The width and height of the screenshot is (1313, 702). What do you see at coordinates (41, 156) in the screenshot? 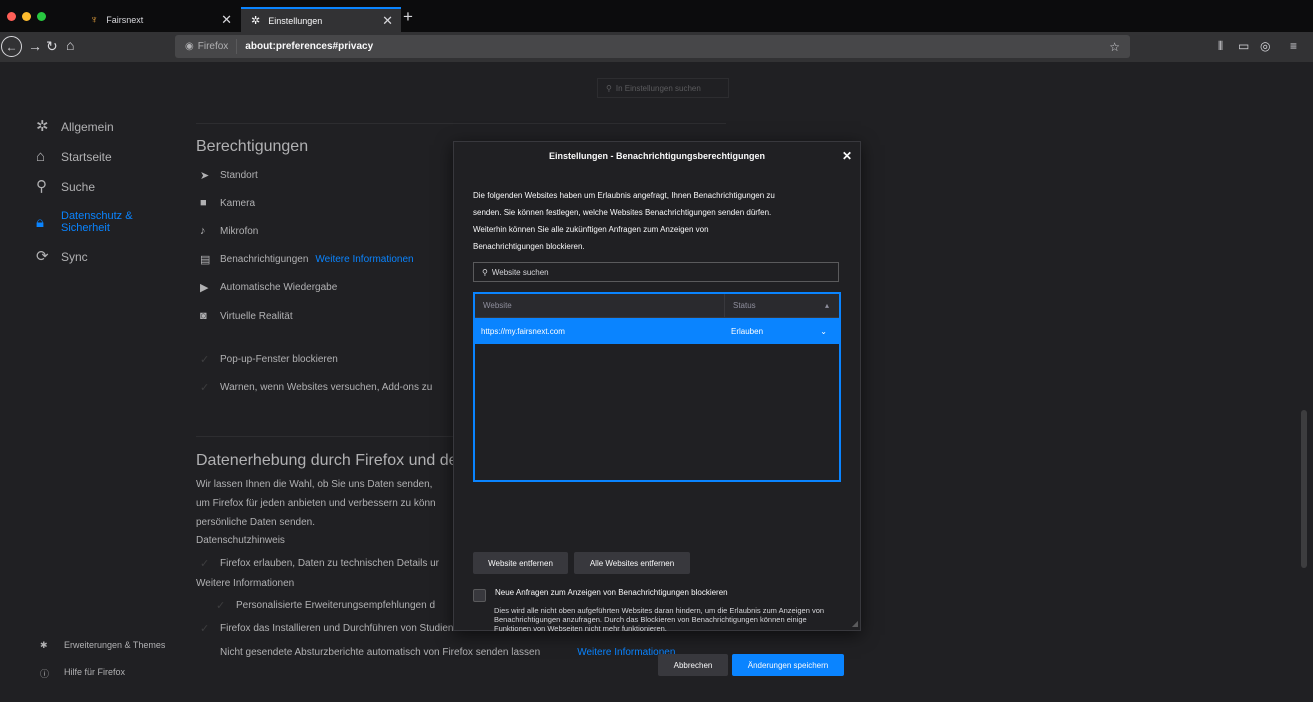
I see `home-icon: ⌂` at bounding box center [41, 156].